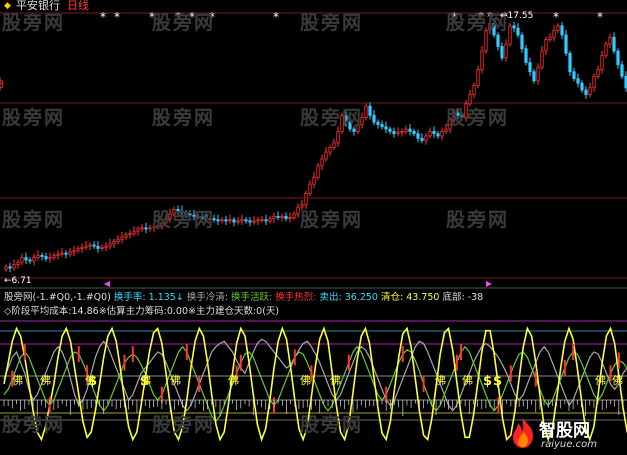  Describe the element at coordinates (78, 5) in the screenshot. I see `chart-period: 日线` at that location.